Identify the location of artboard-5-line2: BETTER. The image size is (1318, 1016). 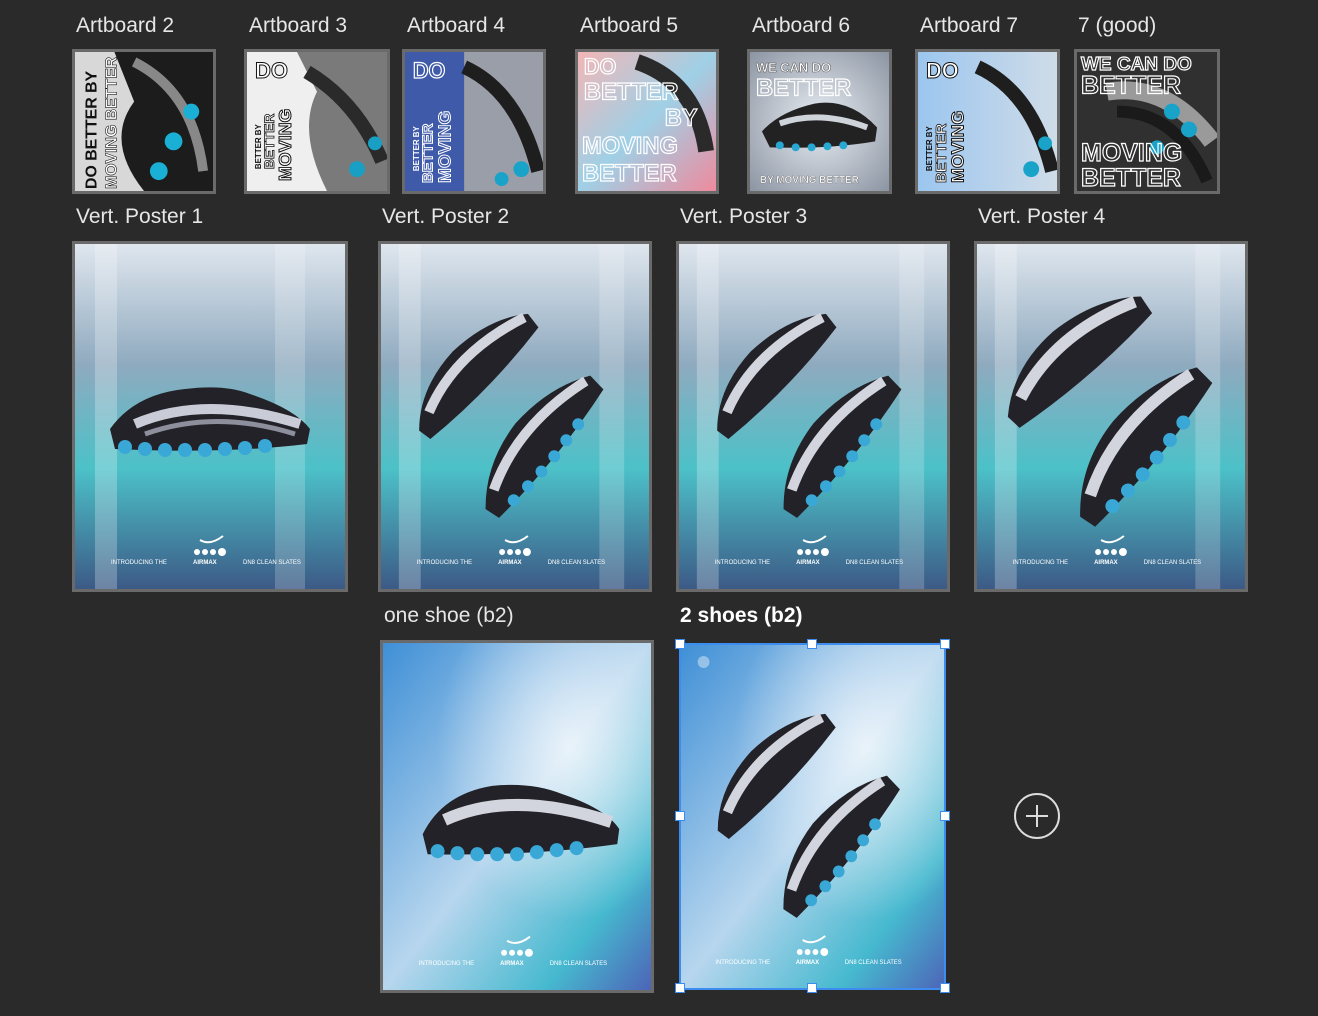
(631, 93).